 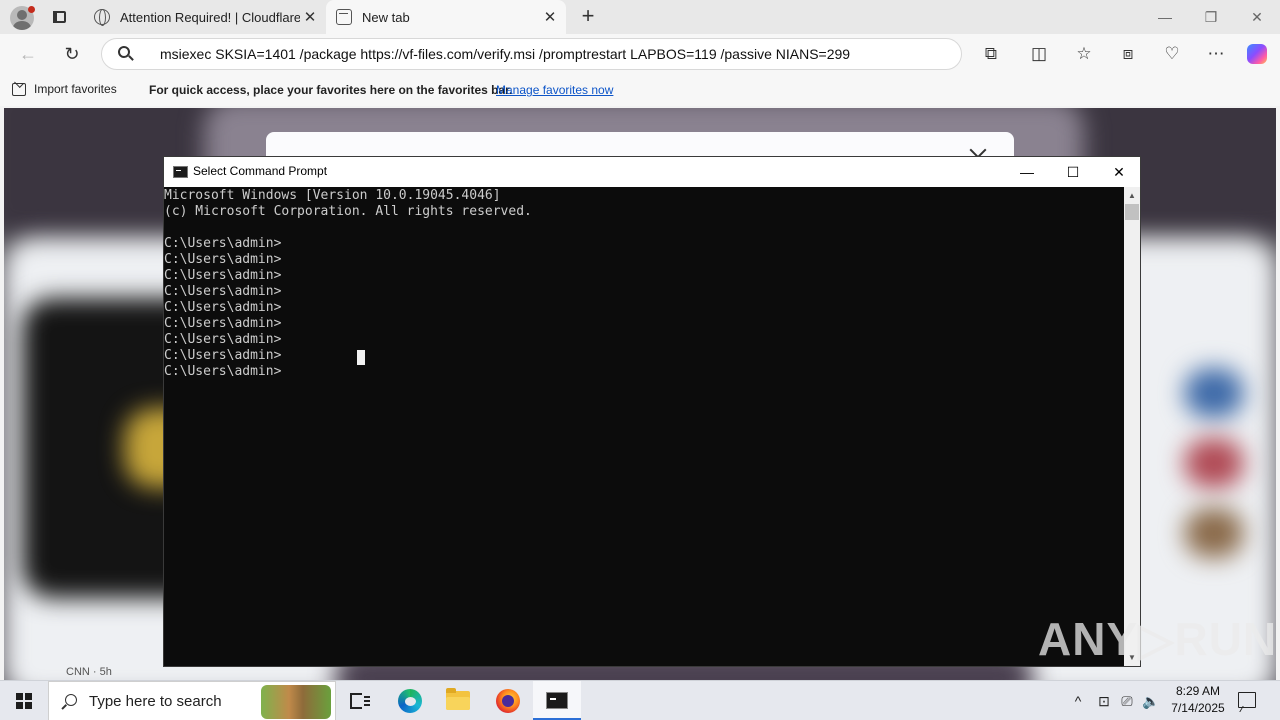 I want to click on collections-icon: ⧈, so click(x=1128, y=54).